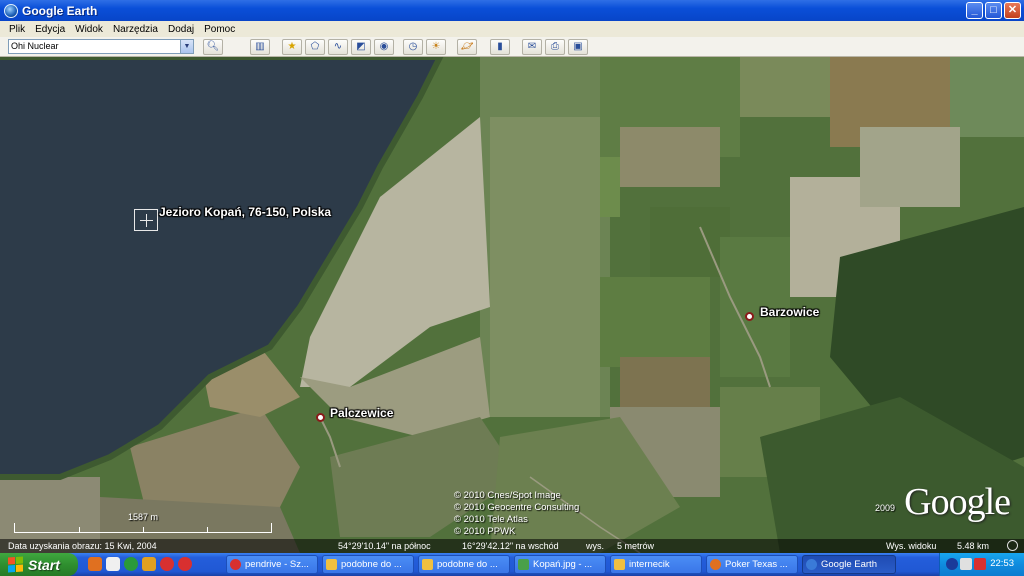 The width and height of the screenshot is (1024, 576). I want to click on window-controls: _ □ ✕, so click(993, 10).